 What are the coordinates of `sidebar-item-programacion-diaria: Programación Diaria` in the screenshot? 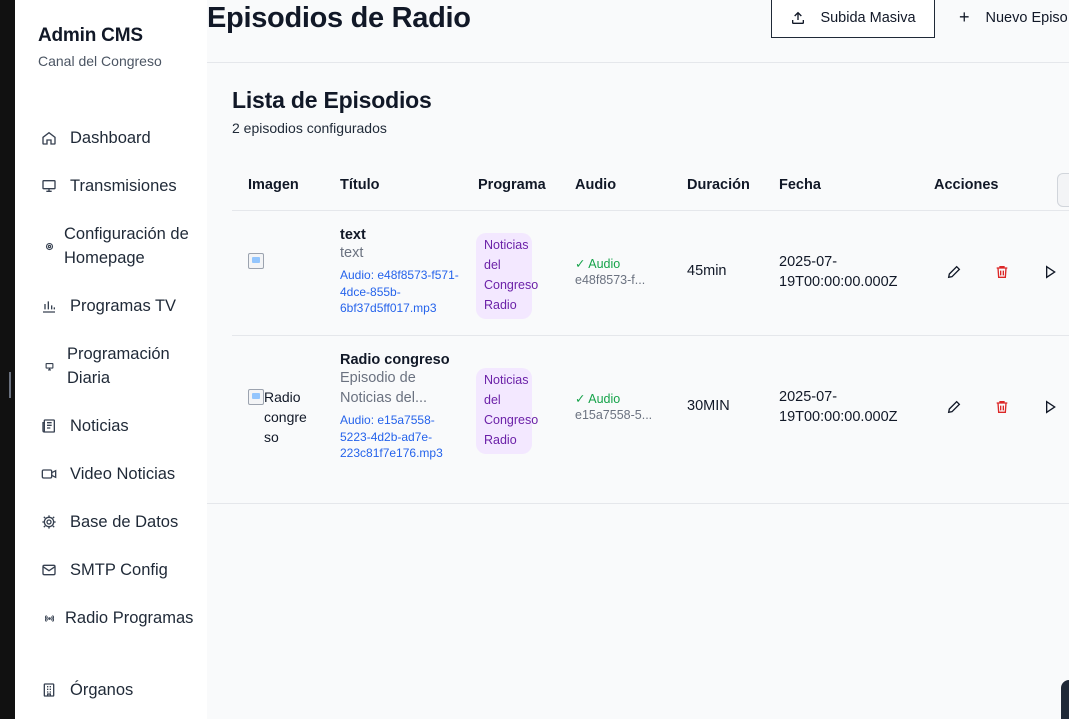 It's located at (122, 366).